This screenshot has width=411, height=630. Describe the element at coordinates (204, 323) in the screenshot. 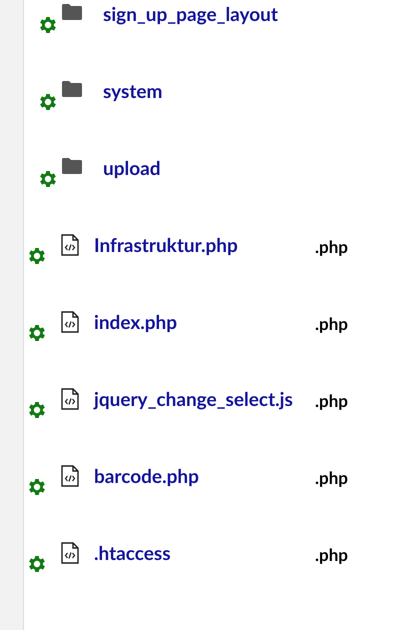

I see `file-link: index.php` at that location.